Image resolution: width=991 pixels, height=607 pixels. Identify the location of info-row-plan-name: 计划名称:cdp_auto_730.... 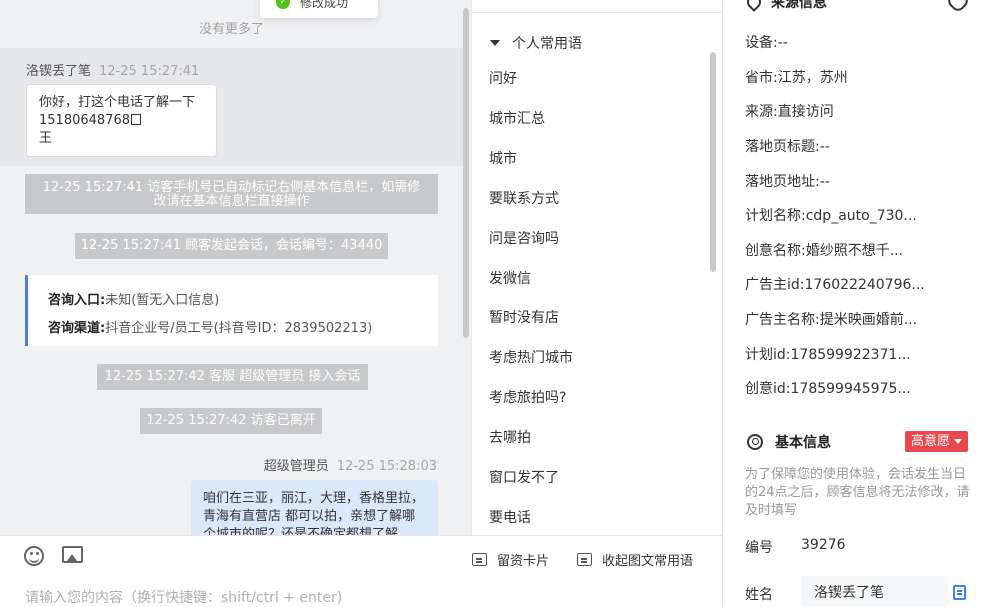
(831, 215).